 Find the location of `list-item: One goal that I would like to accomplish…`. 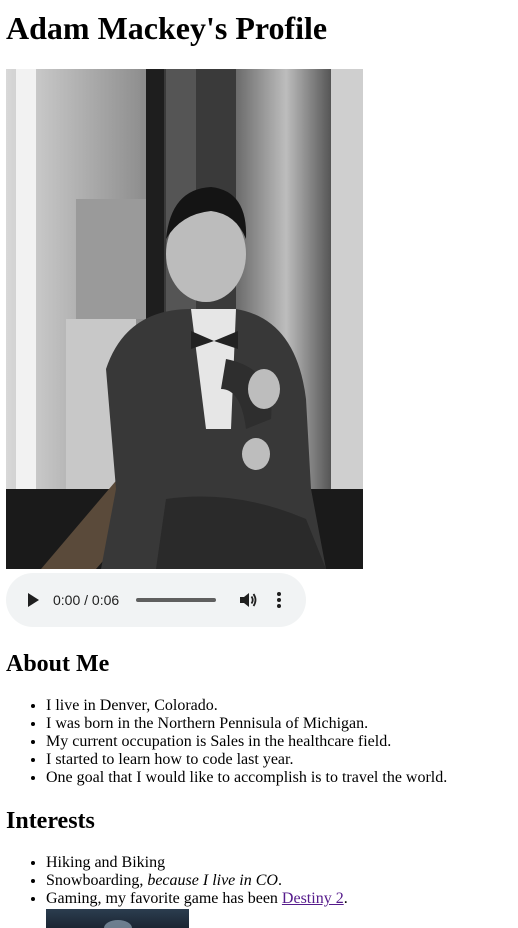

list-item: One goal that I would like to accomplish… is located at coordinates (246, 778).